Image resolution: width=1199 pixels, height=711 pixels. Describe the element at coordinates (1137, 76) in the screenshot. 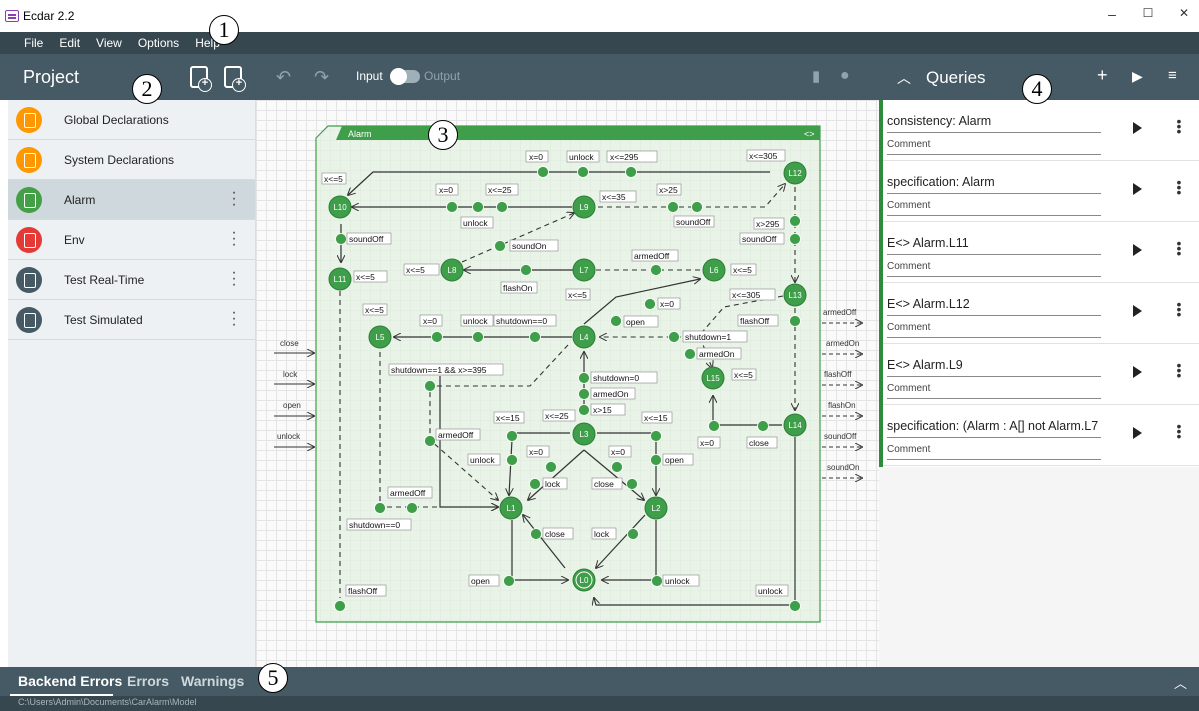

I see `run-all-queries-icon: ▶` at that location.